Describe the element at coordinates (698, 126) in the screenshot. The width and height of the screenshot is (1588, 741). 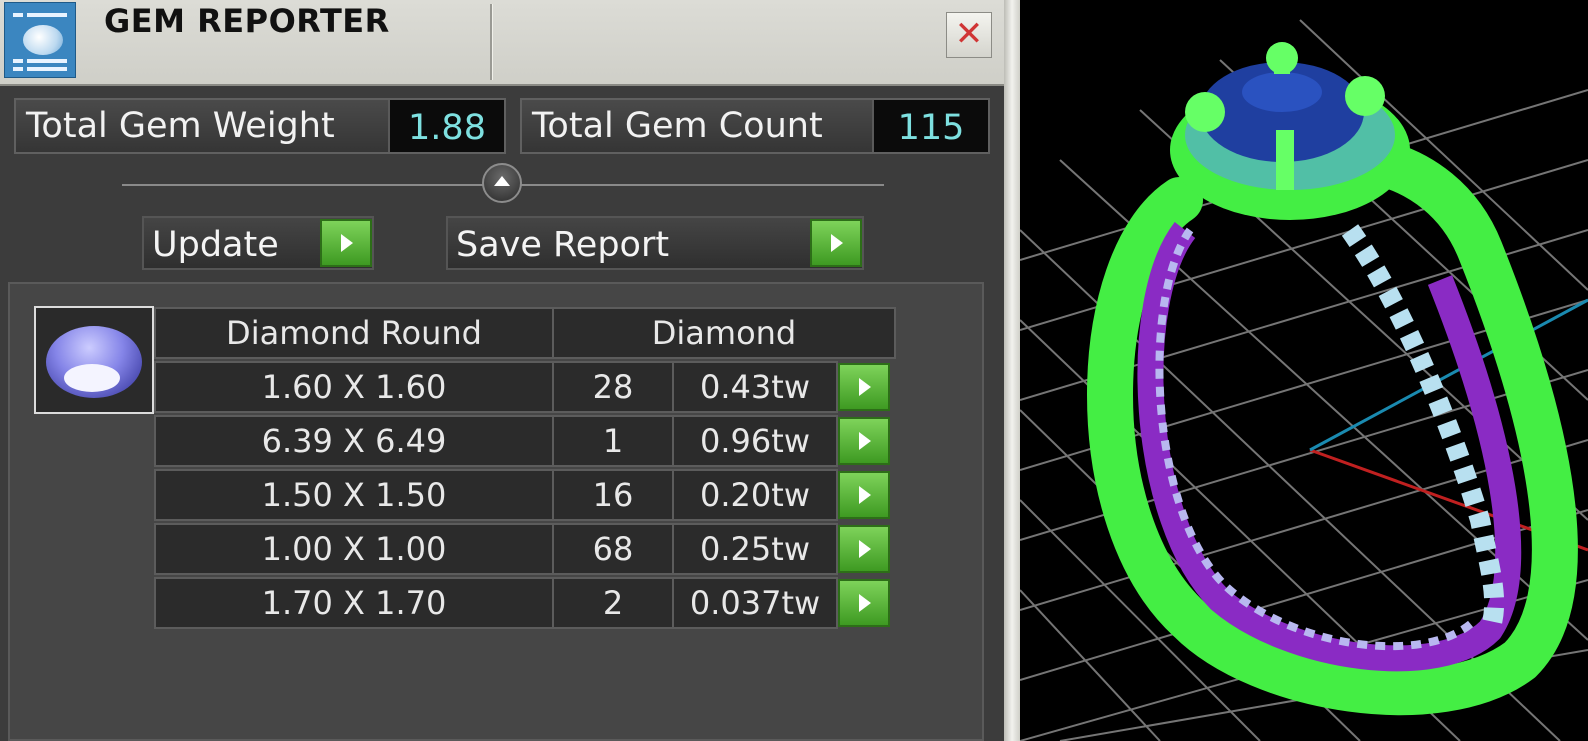
I see `total-gem-count-label: Total Gem Count` at that location.